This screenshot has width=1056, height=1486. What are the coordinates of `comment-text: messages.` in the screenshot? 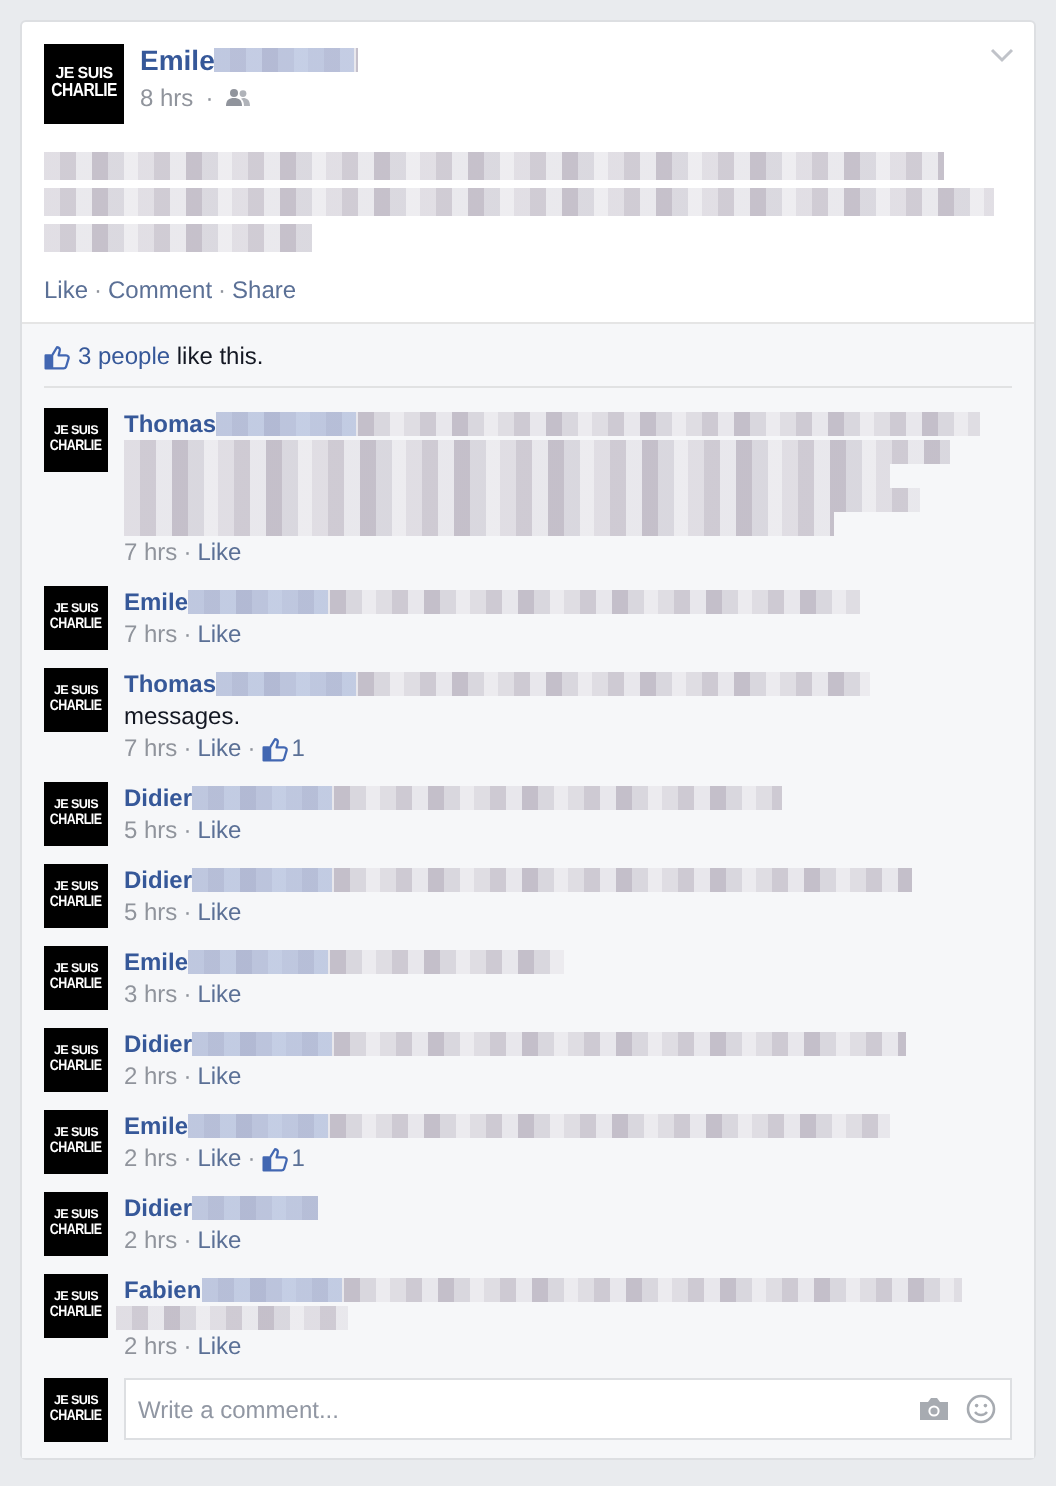 It's located at (182, 716).